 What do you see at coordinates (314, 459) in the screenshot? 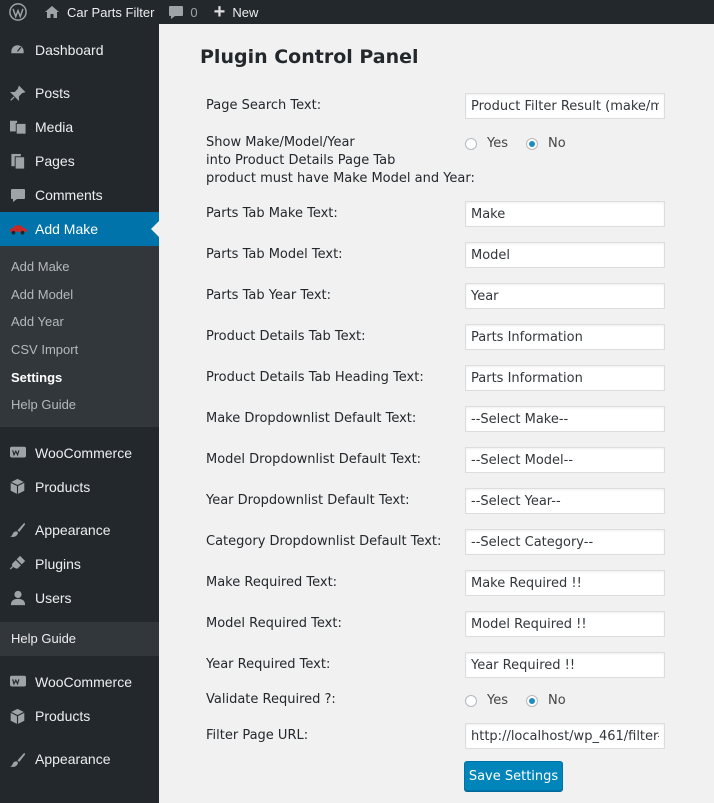
I see `field-label: Model Dropdownlist Default Text:` at bounding box center [314, 459].